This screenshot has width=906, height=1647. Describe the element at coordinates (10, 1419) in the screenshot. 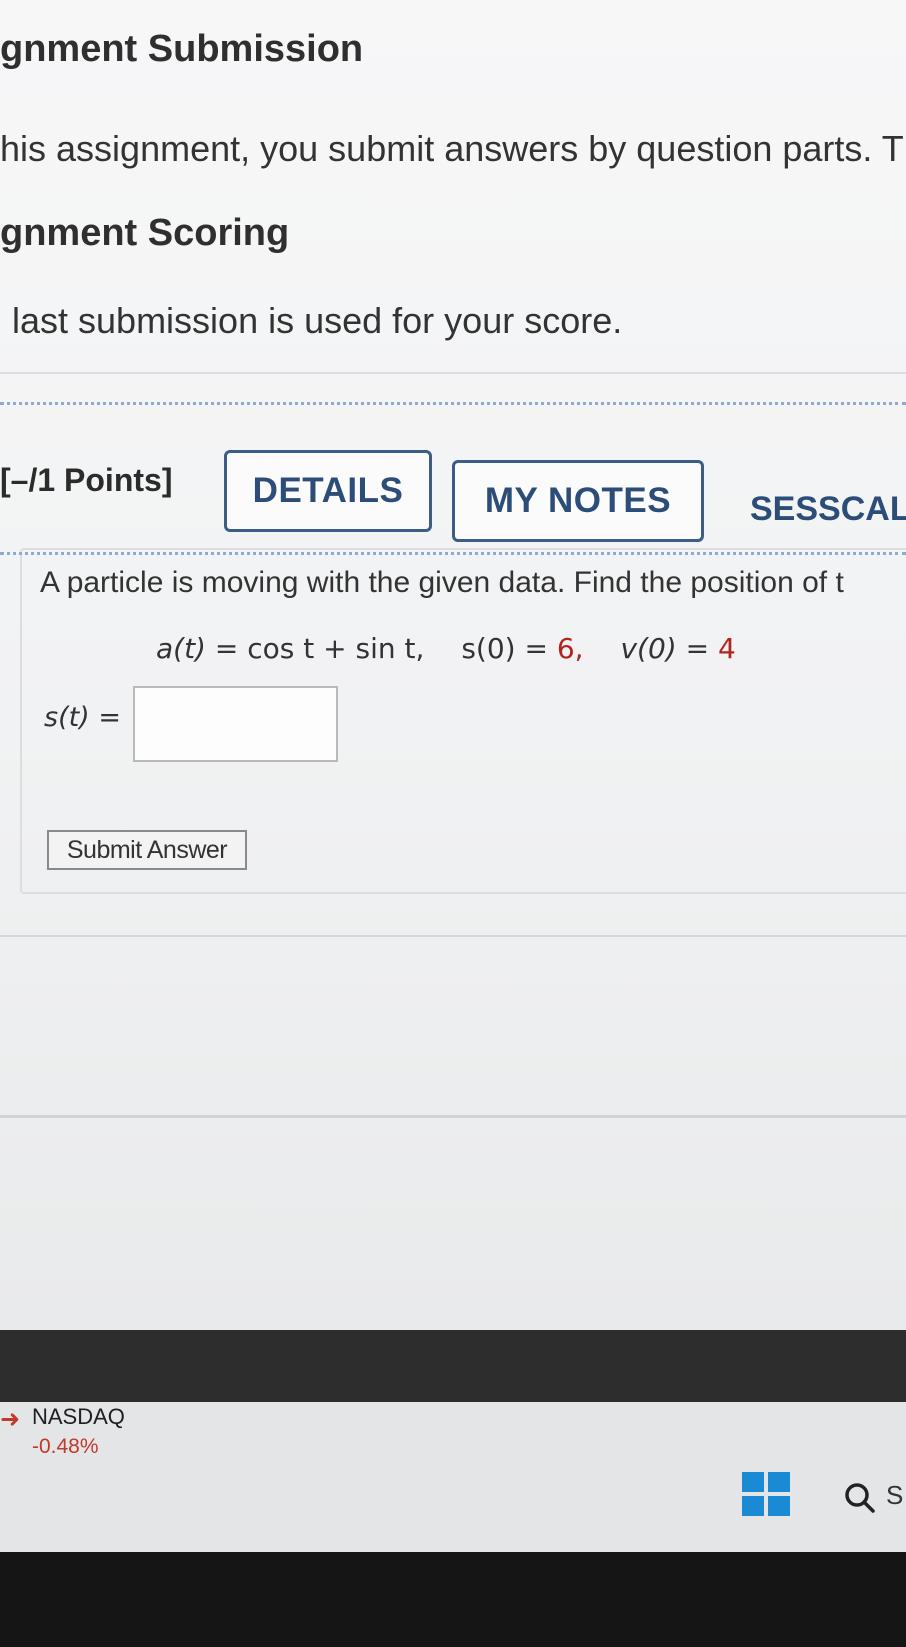

I see `trend-down-icon: ➜` at that location.